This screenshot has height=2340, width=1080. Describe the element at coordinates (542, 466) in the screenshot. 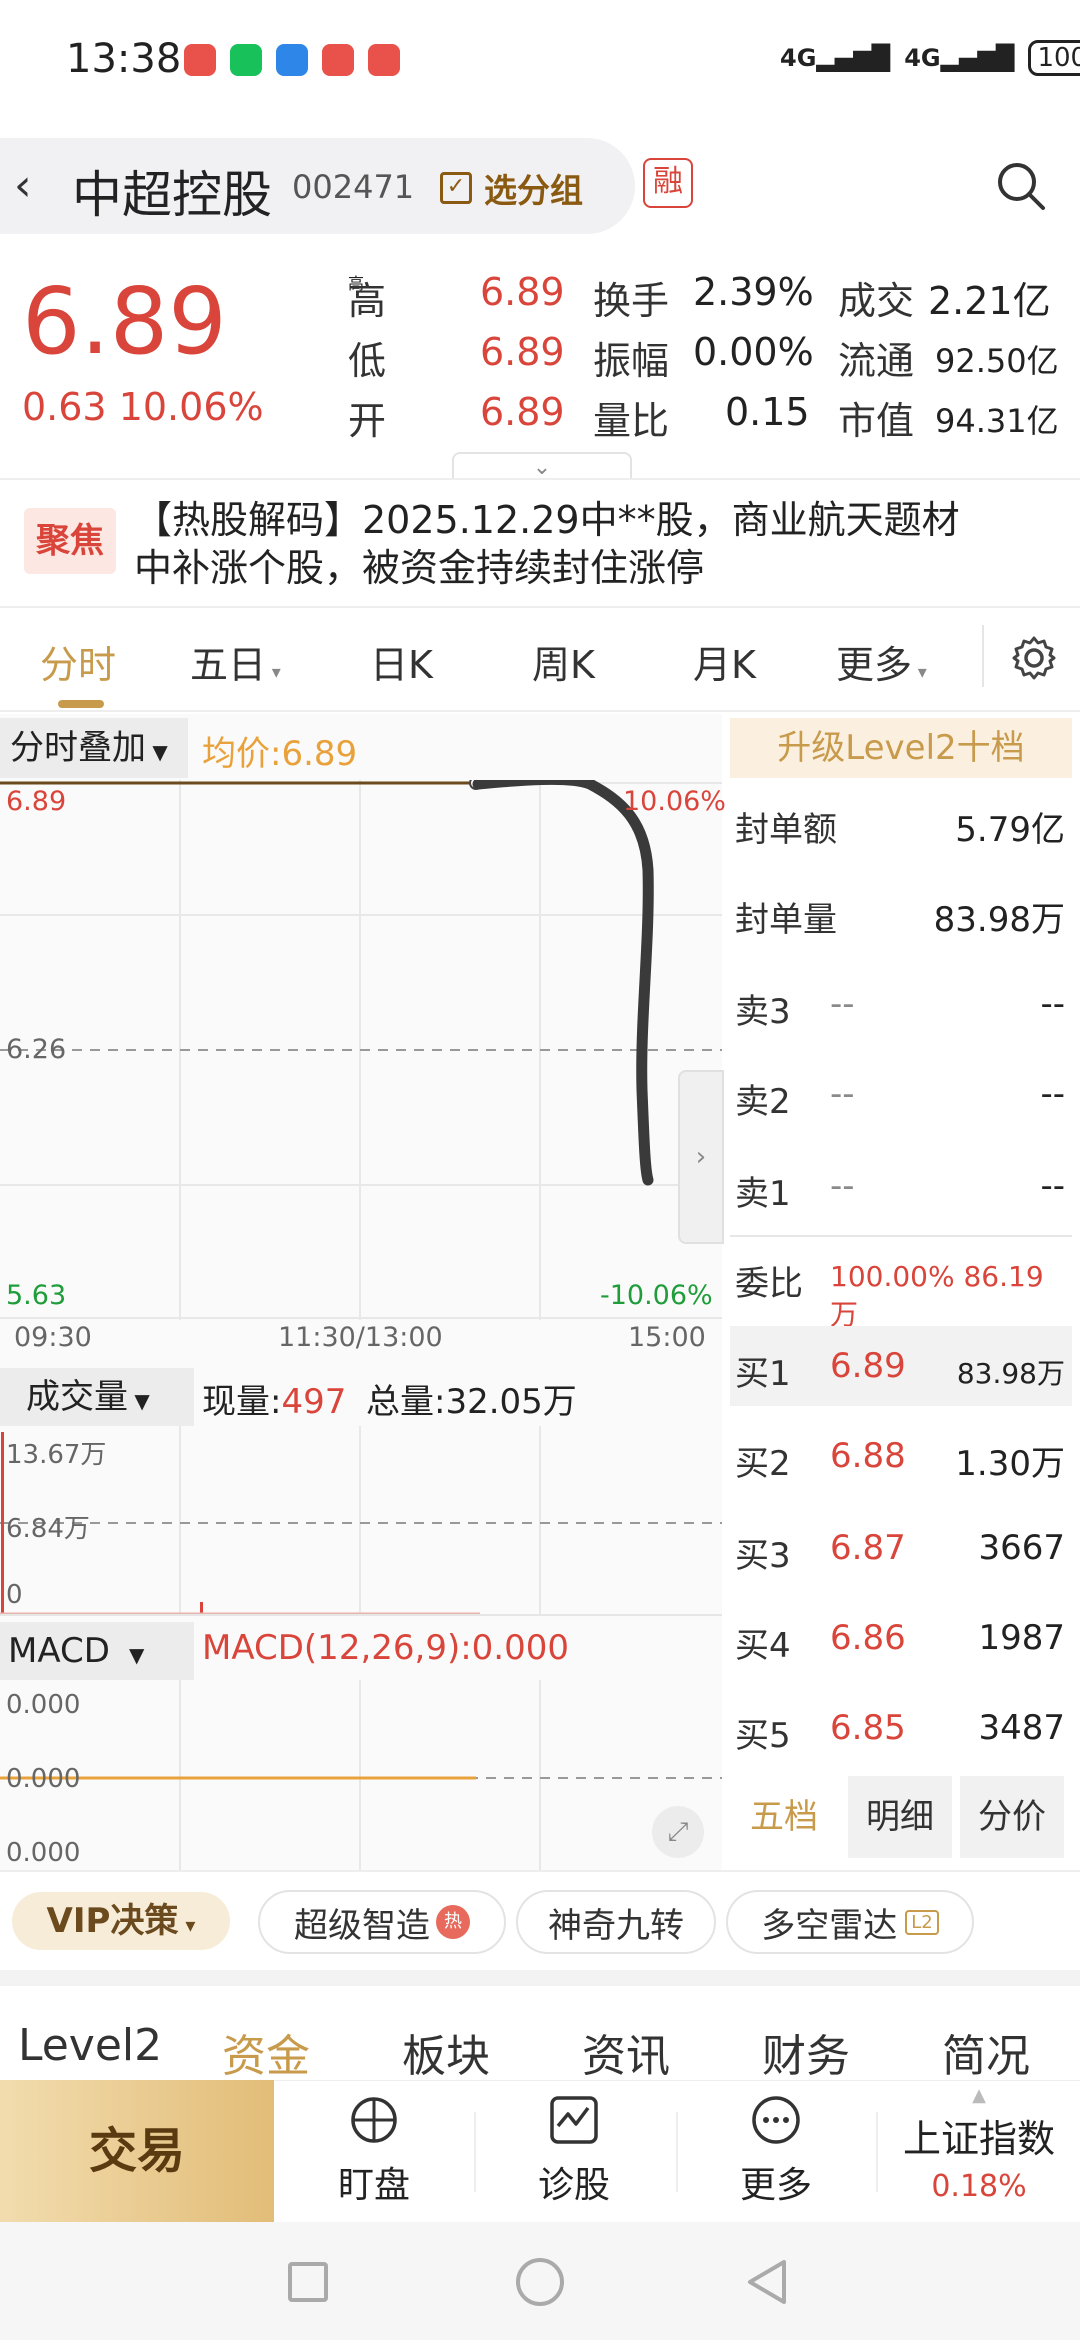

I see `expand-chevron-icon: ⌄` at that location.